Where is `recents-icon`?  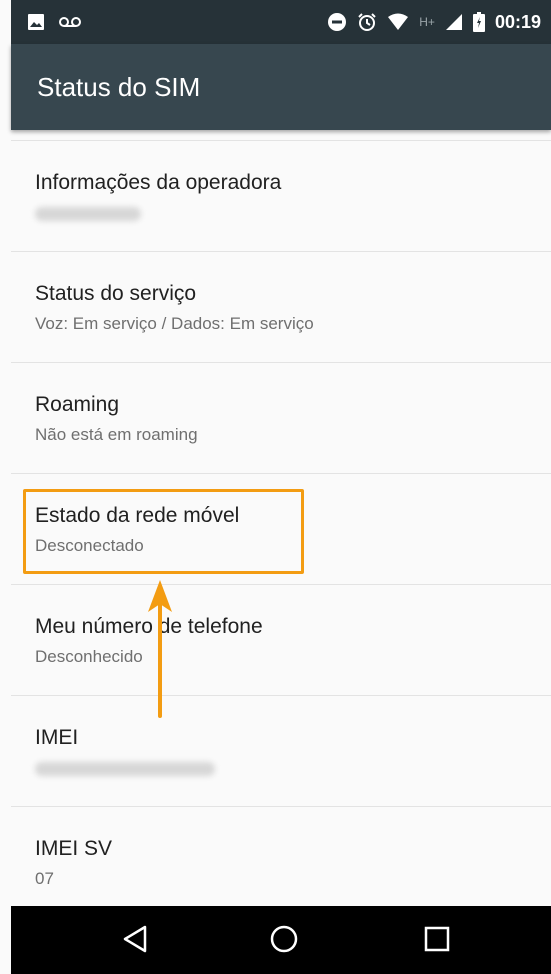
recents-icon is located at coordinates (437, 941).